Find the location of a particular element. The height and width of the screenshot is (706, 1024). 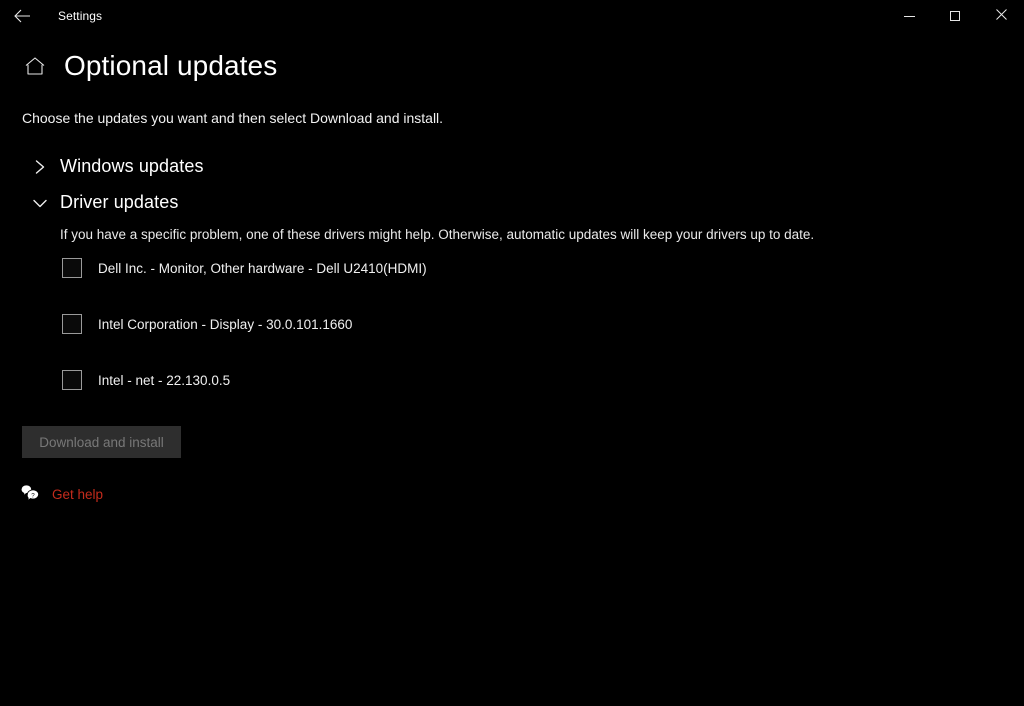

close-button is located at coordinates (1001, 16).